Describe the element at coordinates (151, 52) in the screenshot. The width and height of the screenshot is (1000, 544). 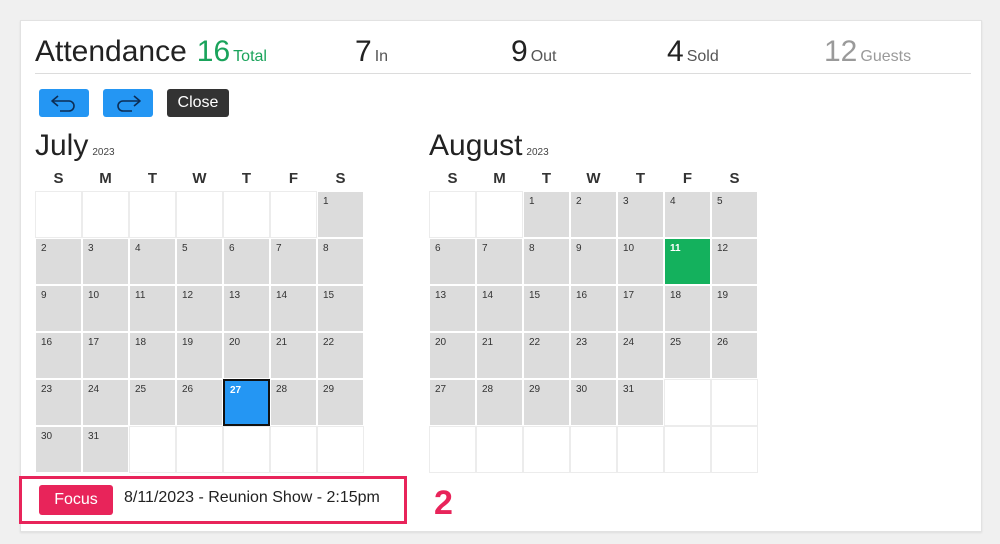
I see `stat-total: Attendance 16 Total` at that location.